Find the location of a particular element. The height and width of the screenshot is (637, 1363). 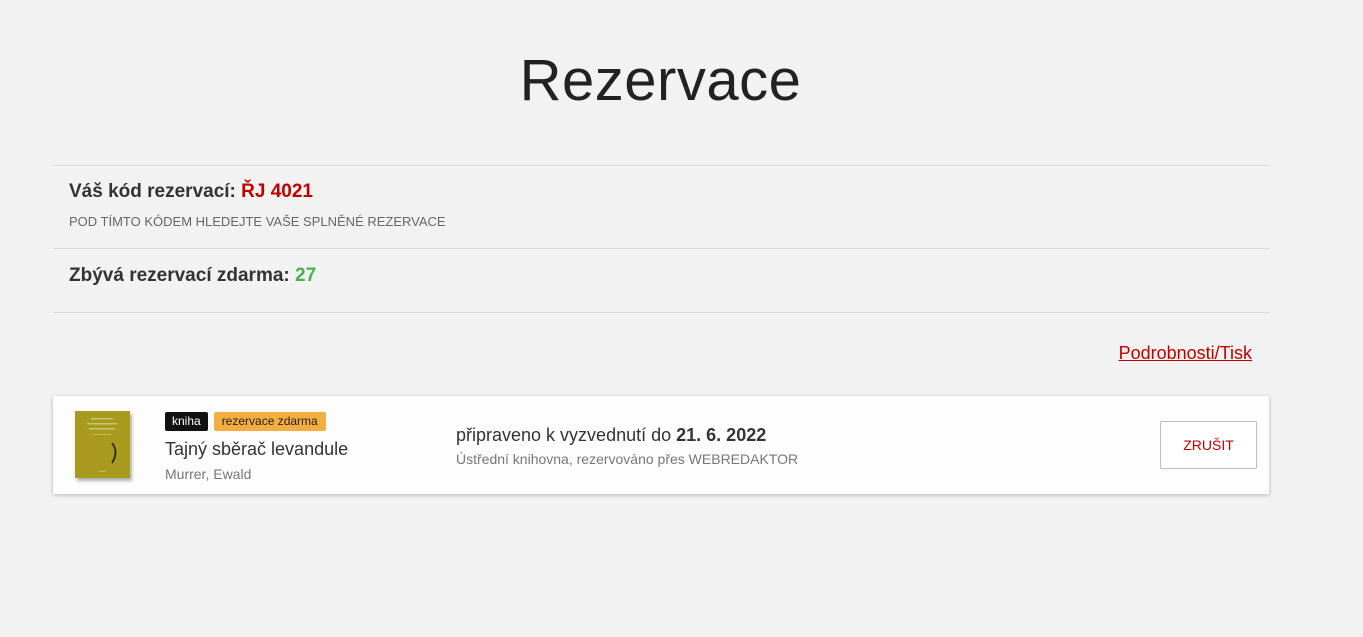

tag-free-reservation: rezervace zdarma is located at coordinates (269, 421).